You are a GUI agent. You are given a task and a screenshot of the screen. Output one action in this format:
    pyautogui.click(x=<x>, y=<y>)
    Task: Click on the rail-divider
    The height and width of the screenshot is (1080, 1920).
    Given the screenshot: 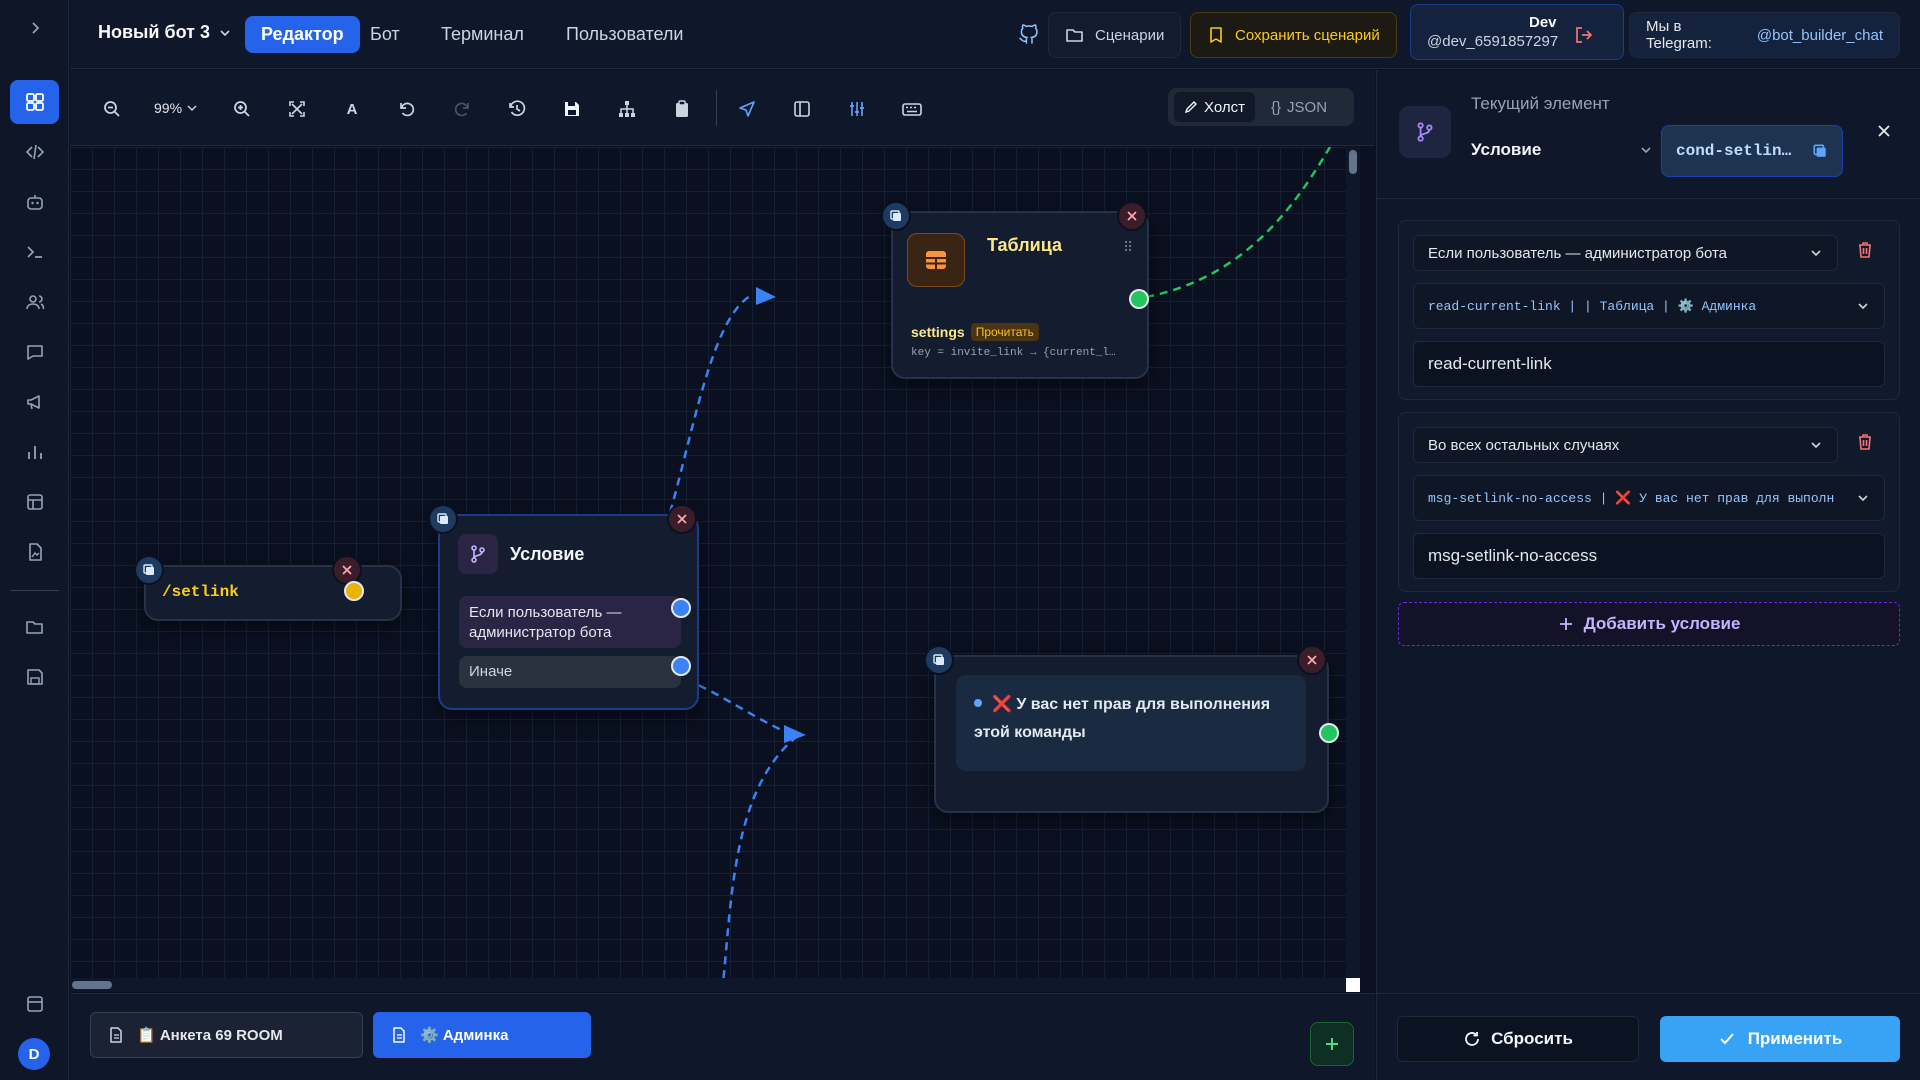 What is the action you would take?
    pyautogui.click(x=34, y=590)
    